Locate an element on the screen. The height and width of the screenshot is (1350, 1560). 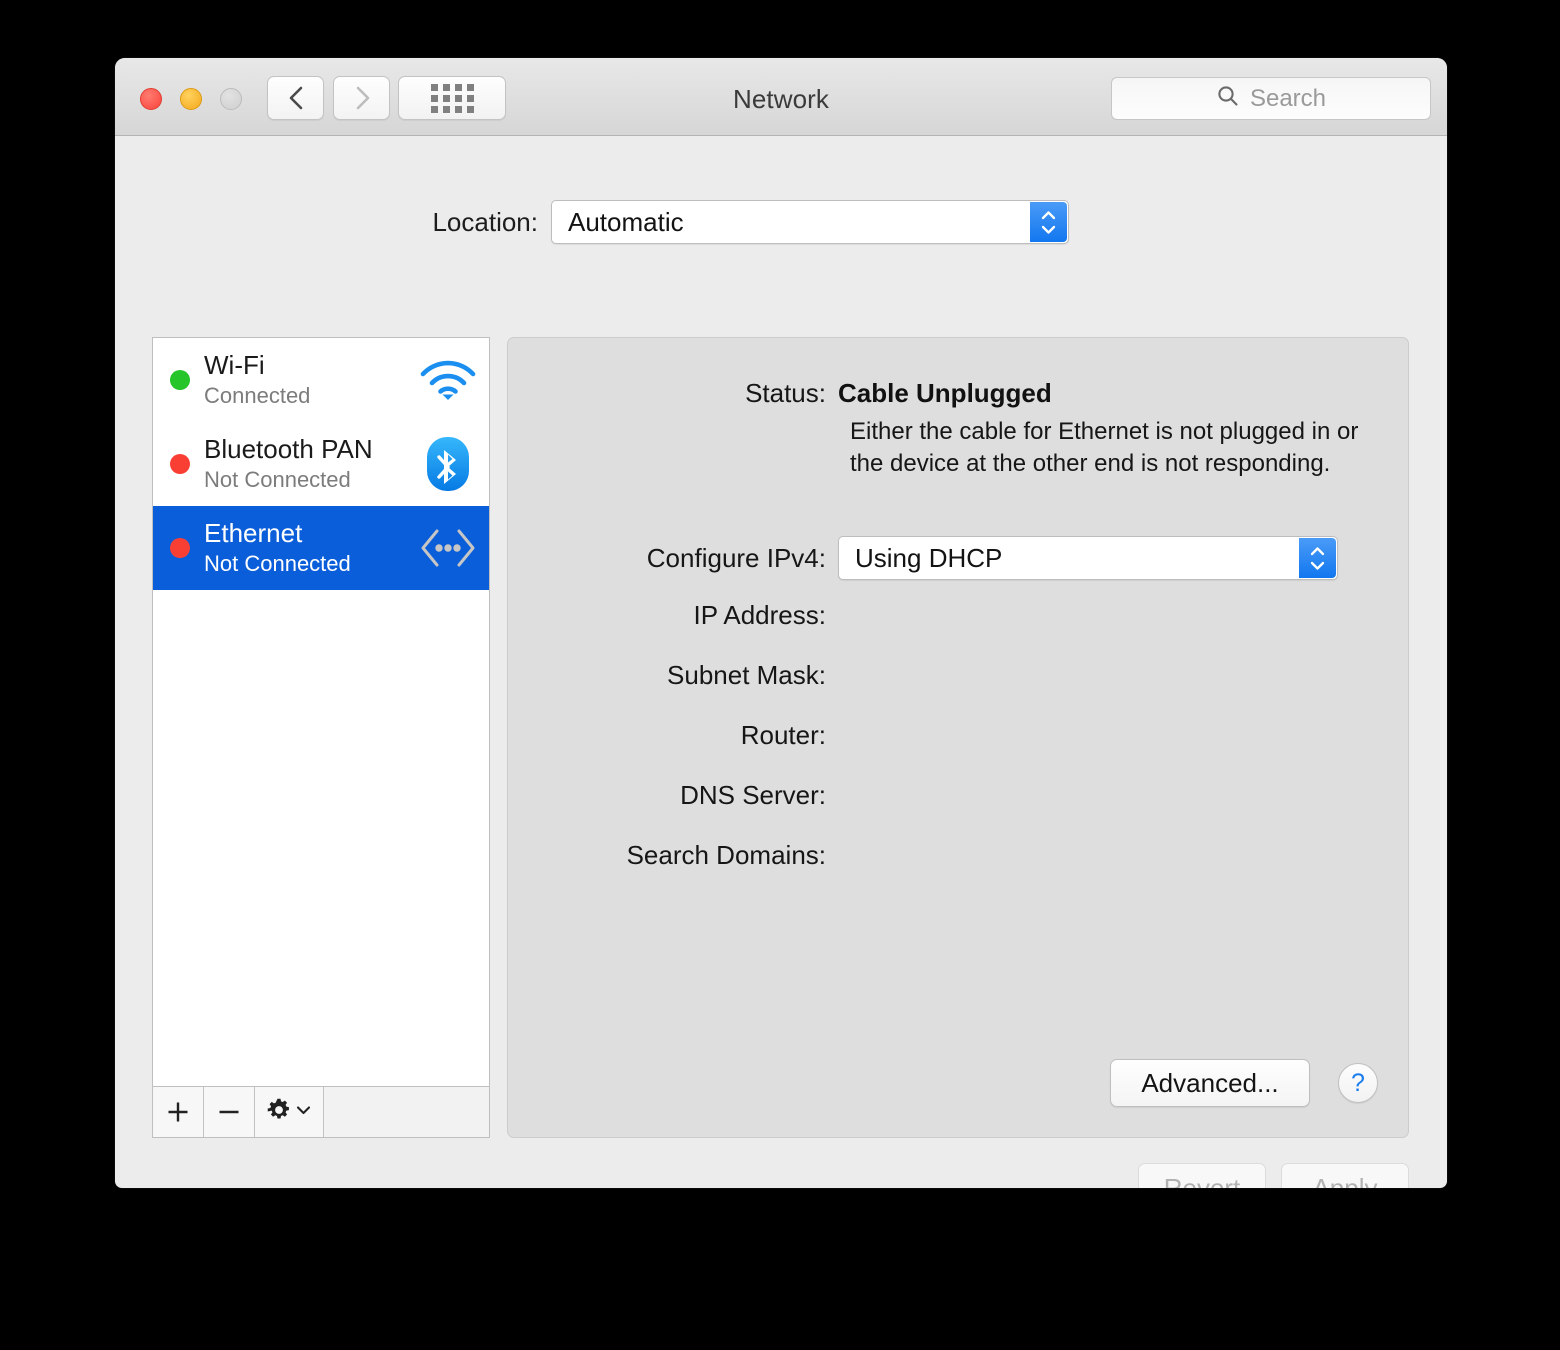
list-item-text: Ethernet Not Connected is located at coordinates (309, 547).